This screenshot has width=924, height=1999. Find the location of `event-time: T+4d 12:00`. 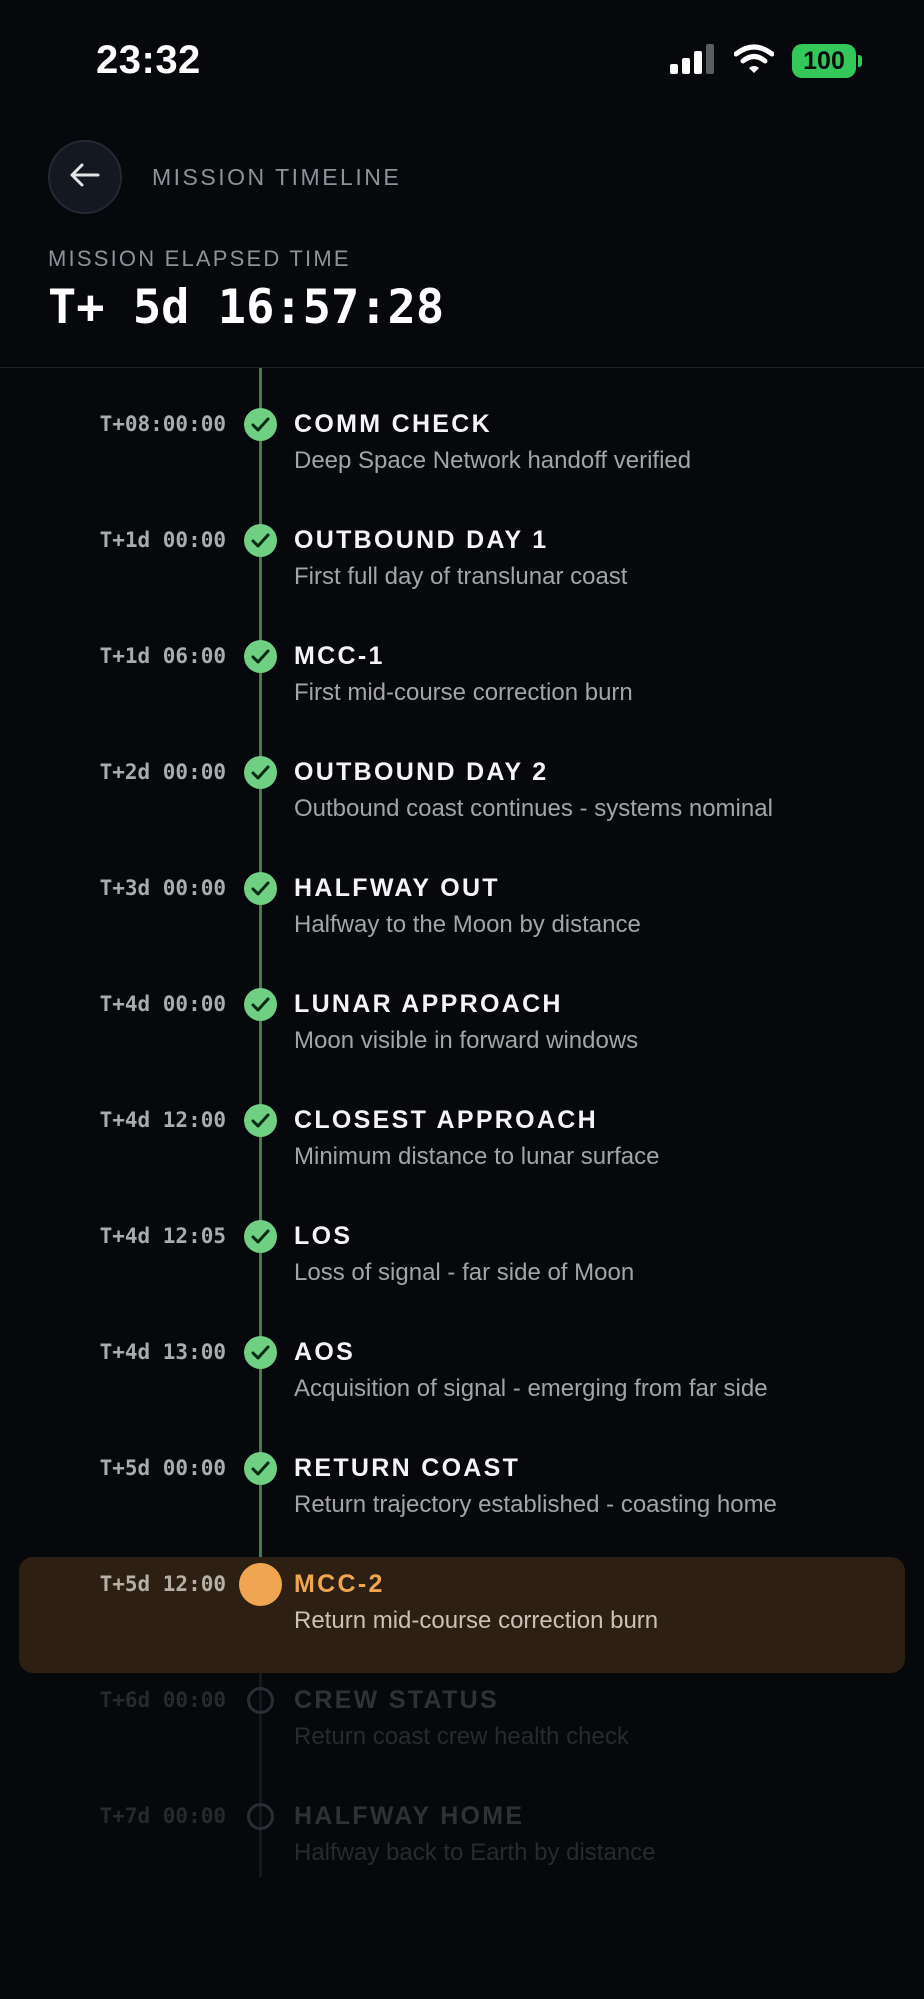

event-time: T+4d 12:00 is located at coordinates (162, 1120).